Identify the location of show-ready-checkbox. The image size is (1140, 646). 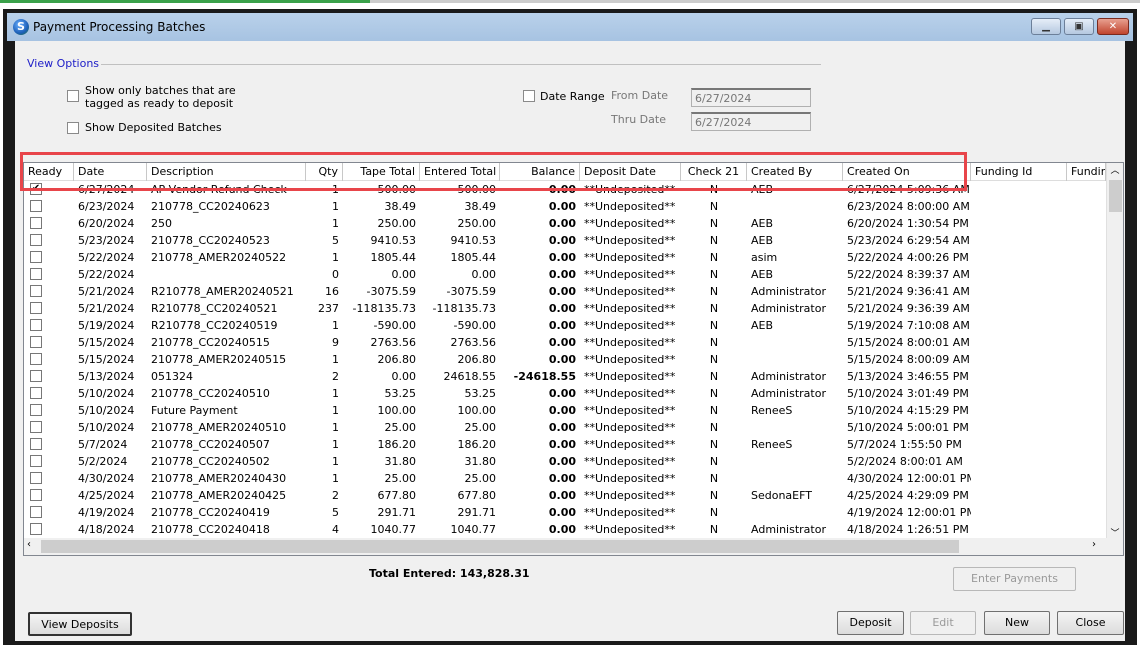
(73, 96).